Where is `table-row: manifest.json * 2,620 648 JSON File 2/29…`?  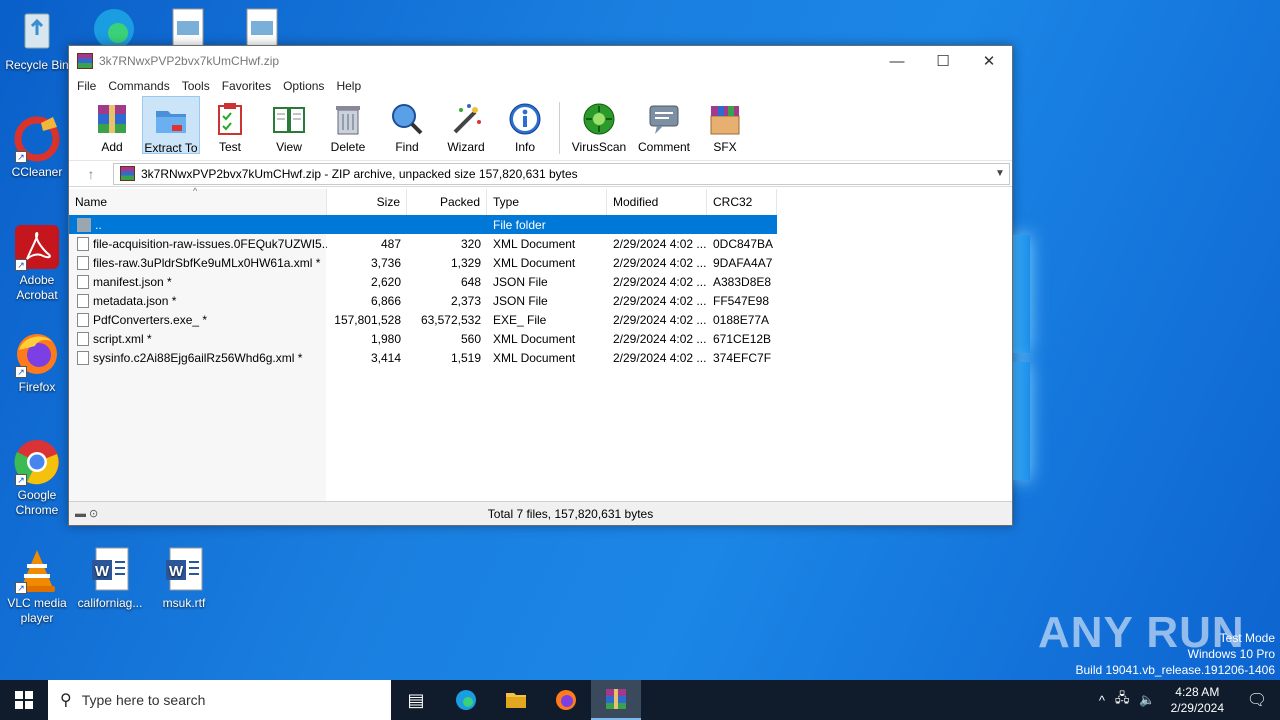 table-row: manifest.json * 2,620 648 JSON File 2/29… is located at coordinates (423, 281).